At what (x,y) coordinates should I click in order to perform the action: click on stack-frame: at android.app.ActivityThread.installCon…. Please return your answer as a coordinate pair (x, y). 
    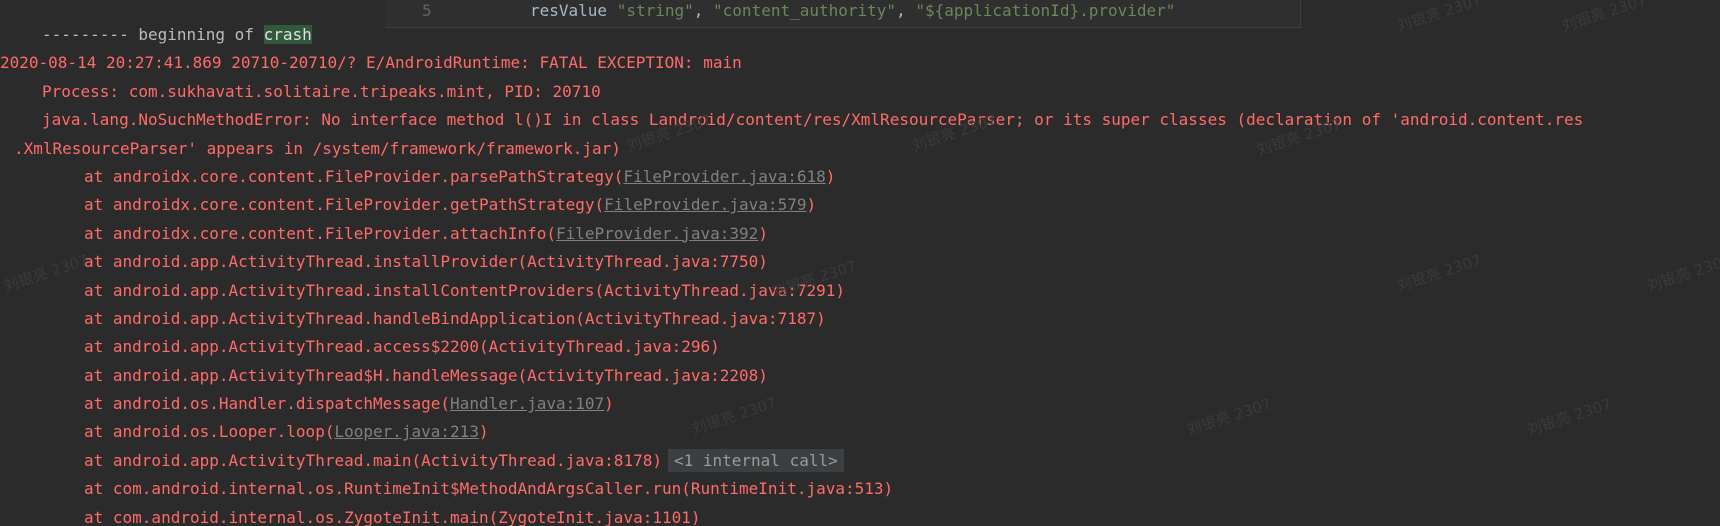
    Looking at the image, I should click on (791, 291).